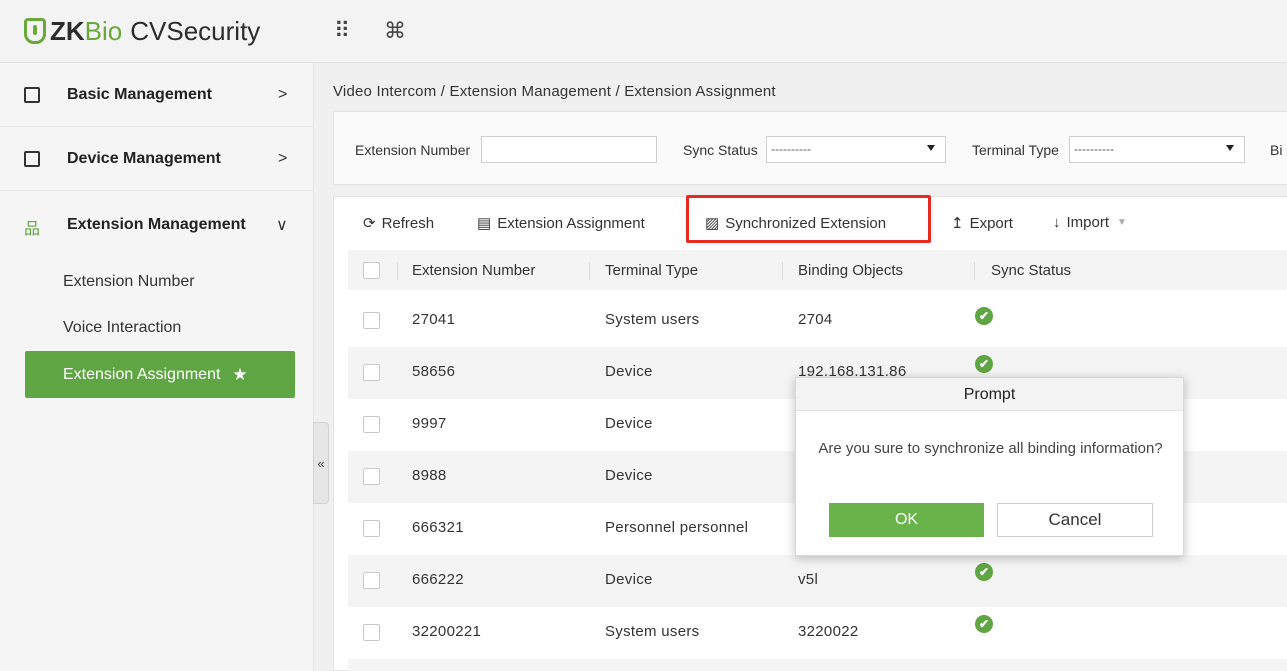 This screenshot has width=1287, height=671. What do you see at coordinates (651, 270) in the screenshot?
I see `column-header-terminal-type: Terminal Type` at bounding box center [651, 270].